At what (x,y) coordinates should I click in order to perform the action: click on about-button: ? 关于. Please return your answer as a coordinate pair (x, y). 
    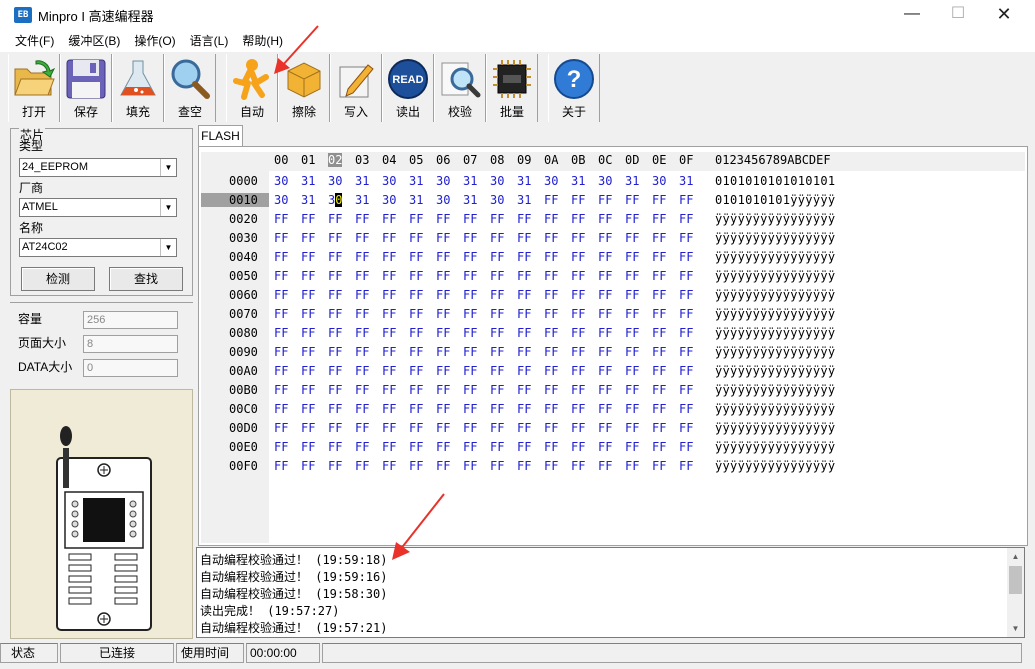
    Looking at the image, I should click on (574, 88).